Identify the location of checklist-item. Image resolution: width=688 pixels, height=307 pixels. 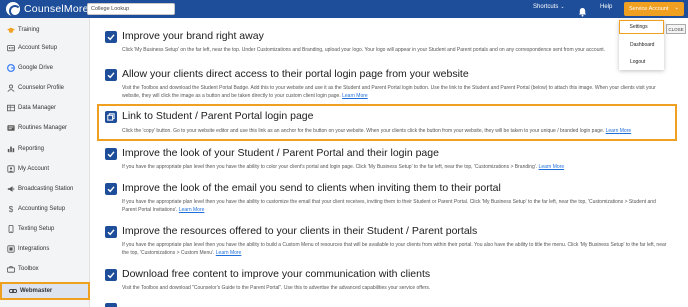
(387, 304).